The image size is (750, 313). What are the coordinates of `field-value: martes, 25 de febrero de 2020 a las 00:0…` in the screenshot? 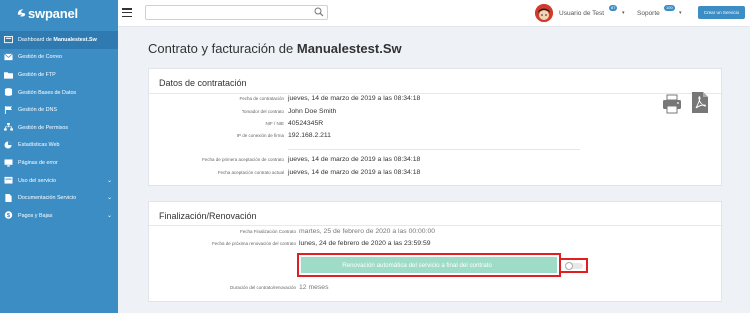 It's located at (367, 231).